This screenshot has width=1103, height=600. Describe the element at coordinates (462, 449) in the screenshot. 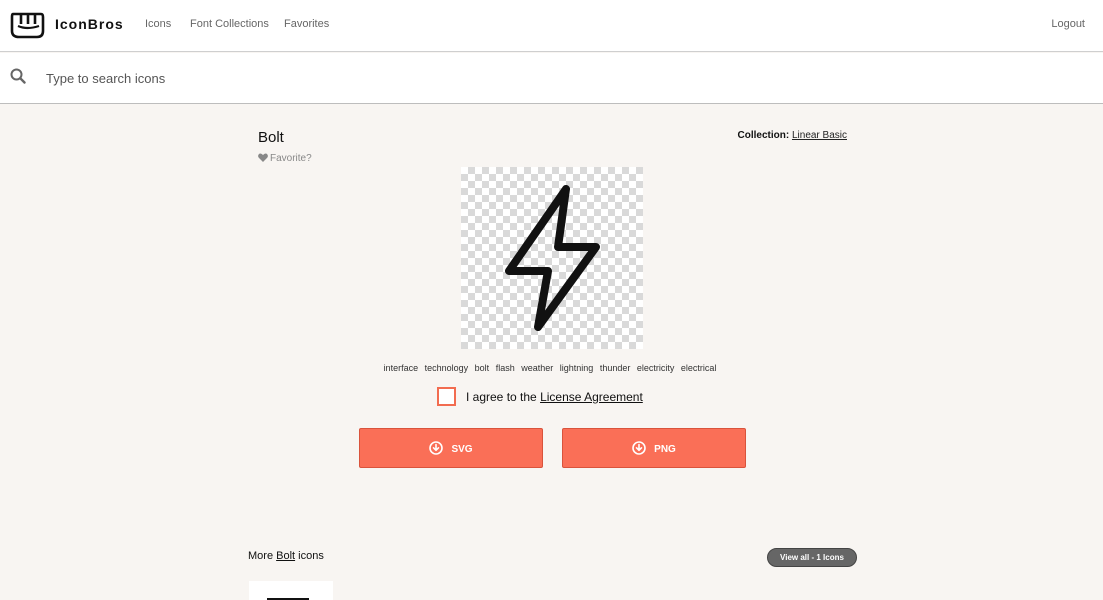

I see `download-svg-label: SVG` at that location.